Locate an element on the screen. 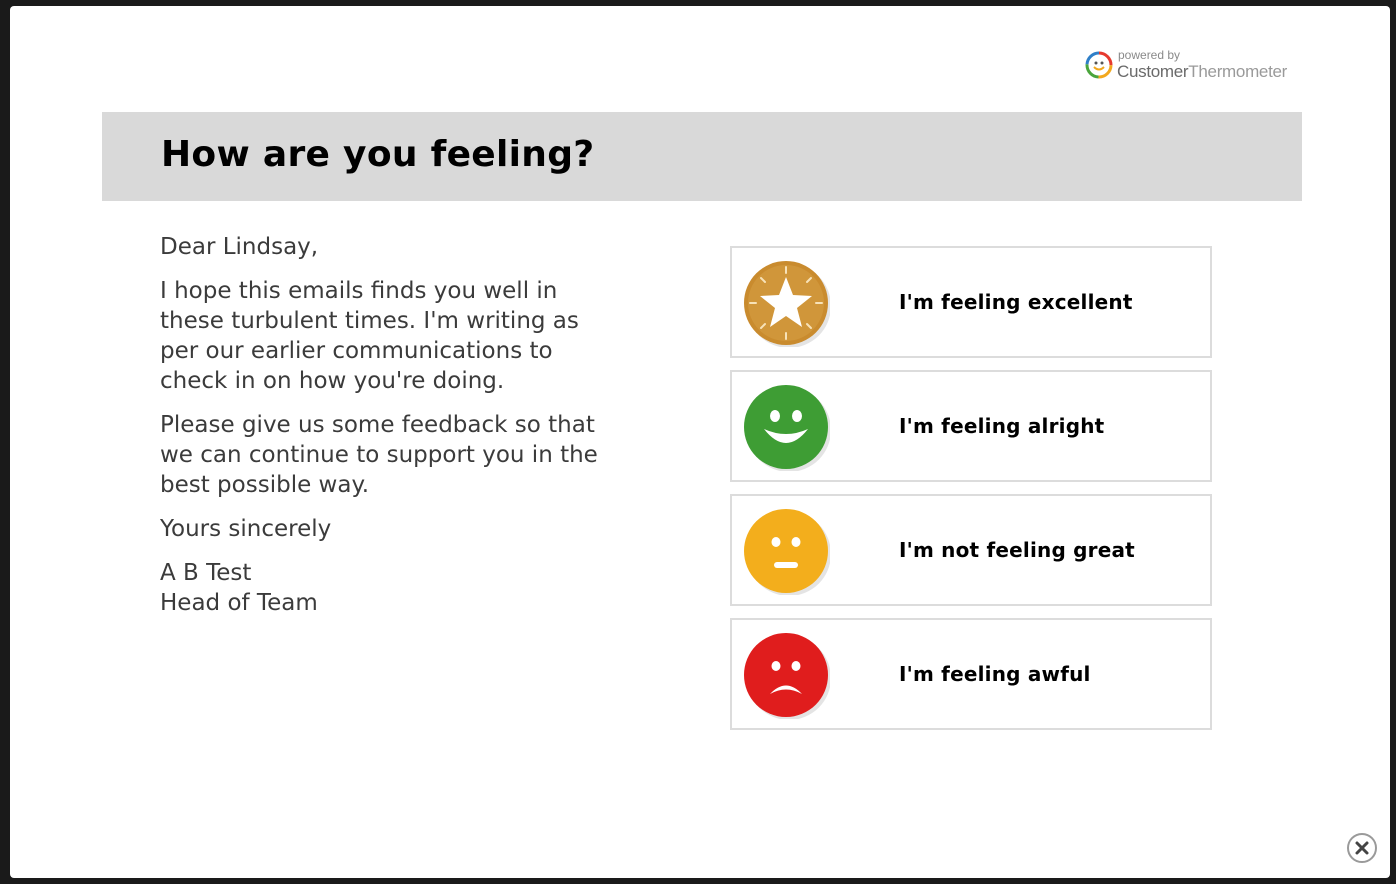 This screenshot has height=884, width=1396. letter-closing: Yours sincerely is located at coordinates (246, 529).